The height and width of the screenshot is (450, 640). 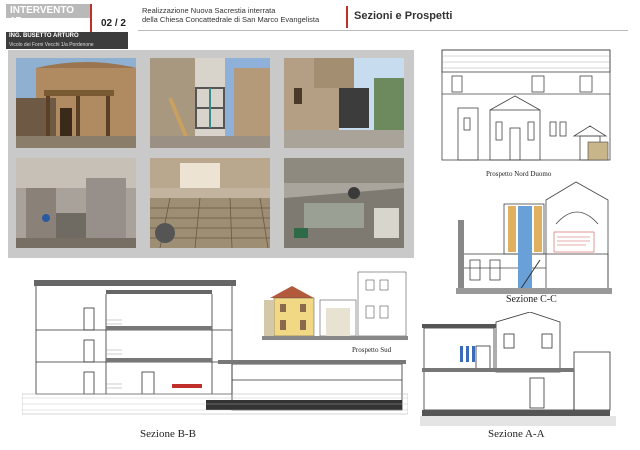 I want to click on engineer-name: ING. BUSETTO ARTURO, so click(x=67, y=36).